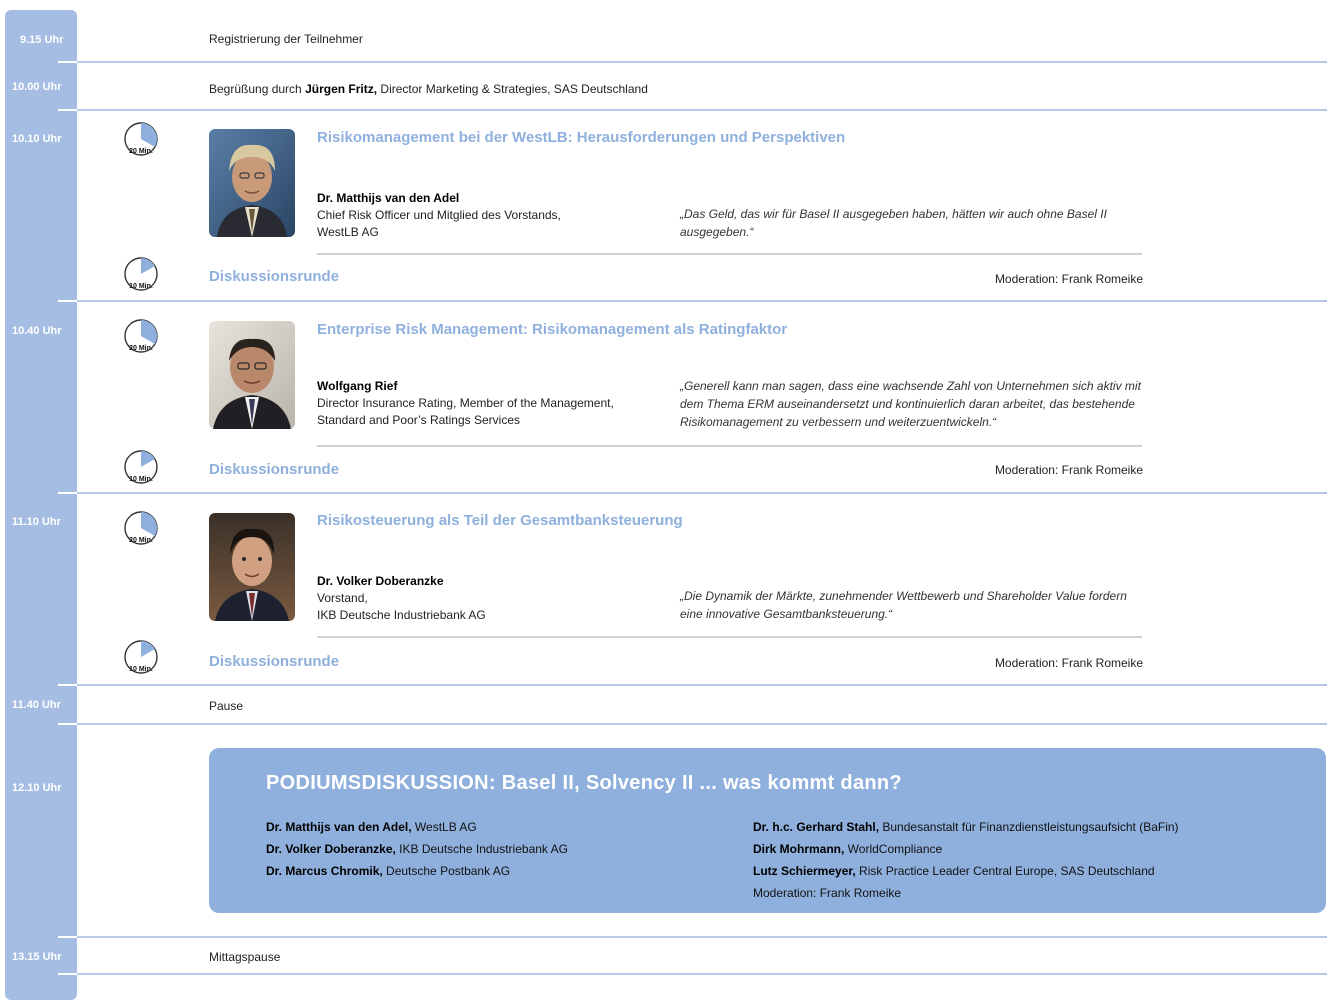 This screenshot has height=1002, width=1327. Describe the element at coordinates (245, 957) in the screenshot. I see `lunch-text: Mittagspause` at that location.